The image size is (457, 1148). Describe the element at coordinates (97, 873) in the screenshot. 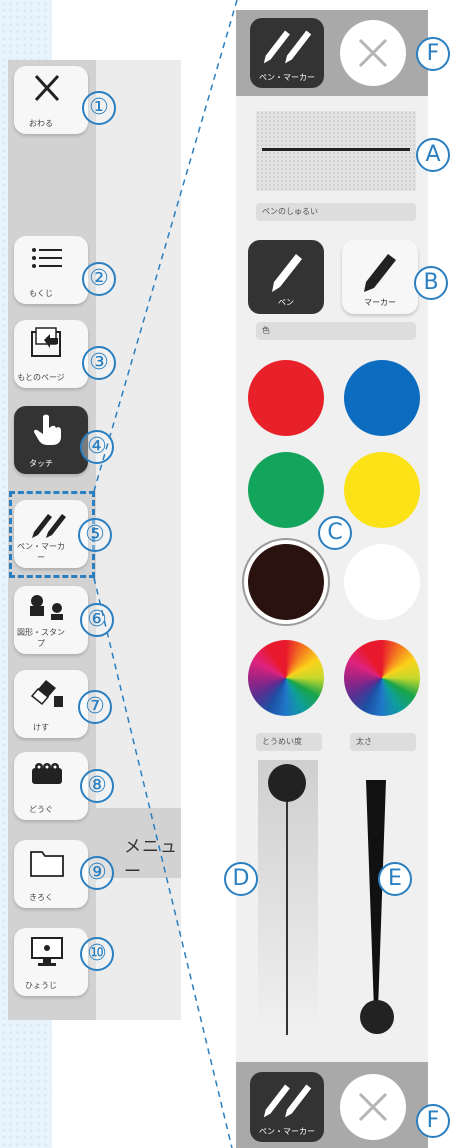

I see `callout-number-9: ⑨` at that location.